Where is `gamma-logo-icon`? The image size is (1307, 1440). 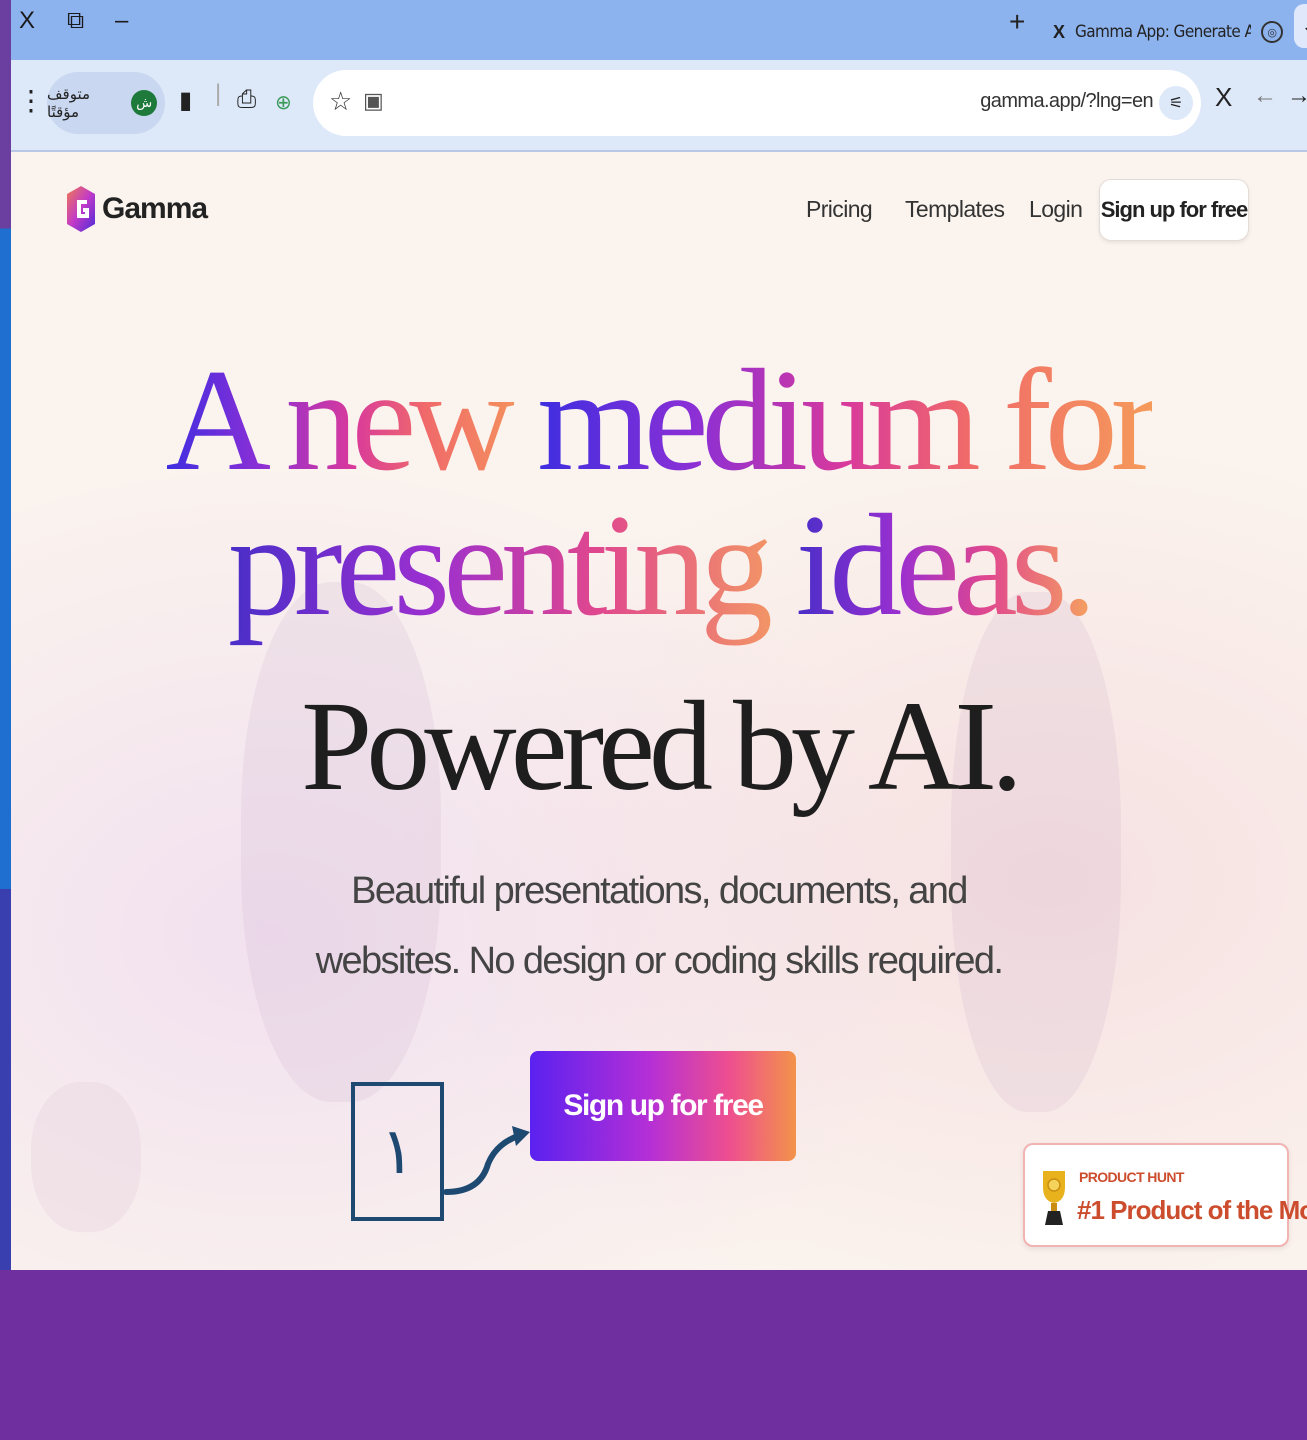 gamma-logo-icon is located at coordinates (81, 209).